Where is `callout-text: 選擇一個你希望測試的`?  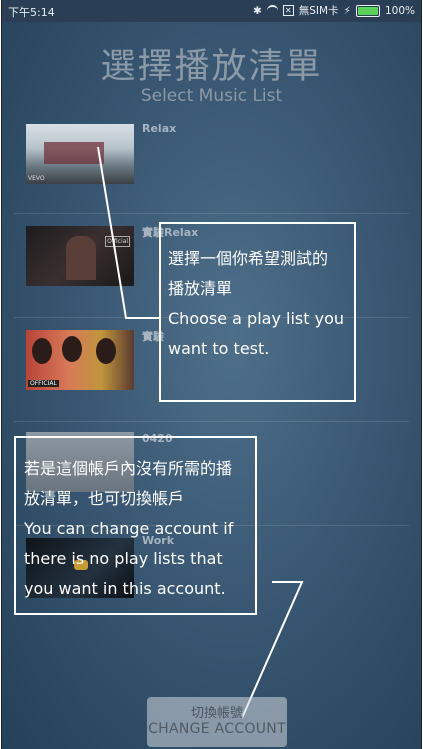
callout-text: 選擇一個你希望測試的 is located at coordinates (248, 258).